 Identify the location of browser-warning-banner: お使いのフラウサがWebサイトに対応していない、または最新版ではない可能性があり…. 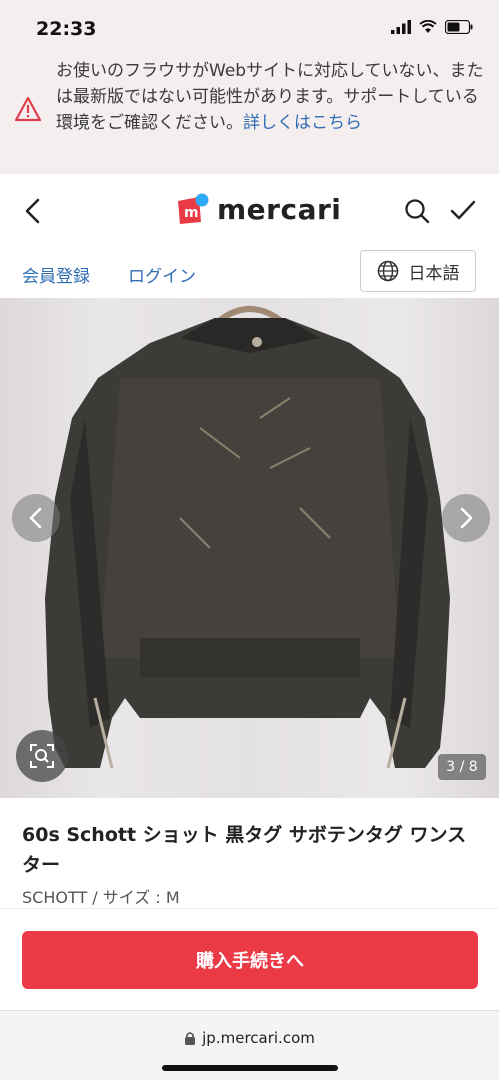
(249, 116).